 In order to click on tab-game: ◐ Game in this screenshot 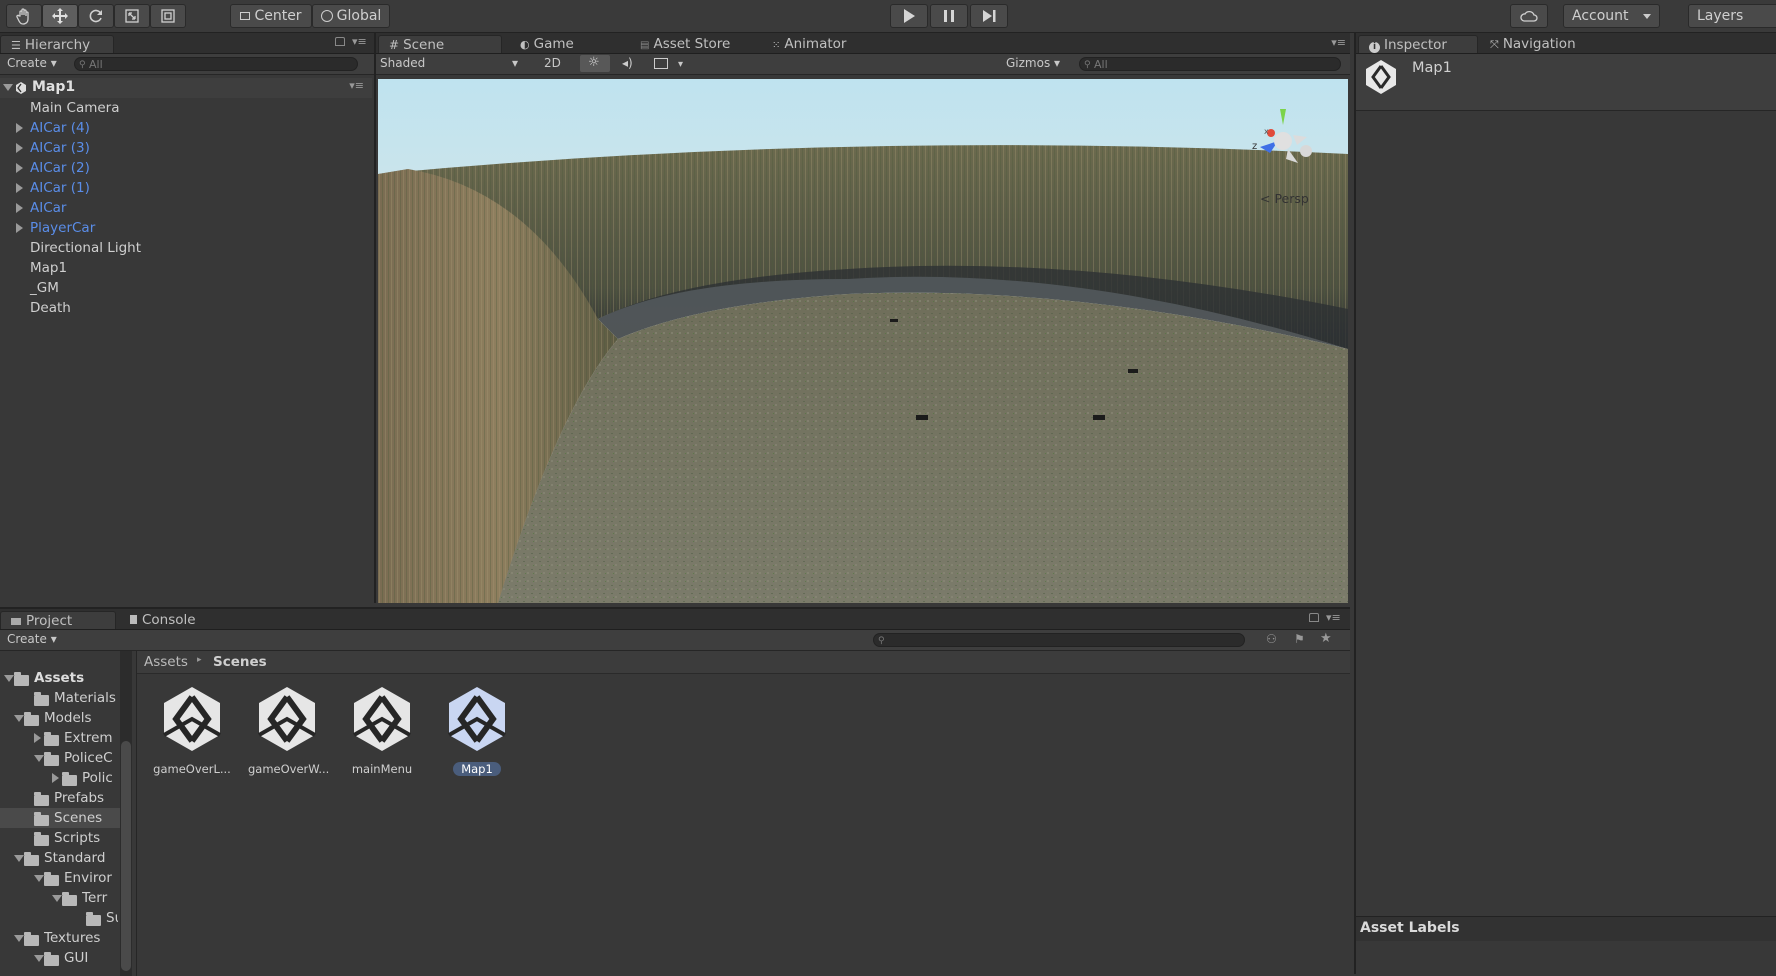, I will do `click(560, 44)`.